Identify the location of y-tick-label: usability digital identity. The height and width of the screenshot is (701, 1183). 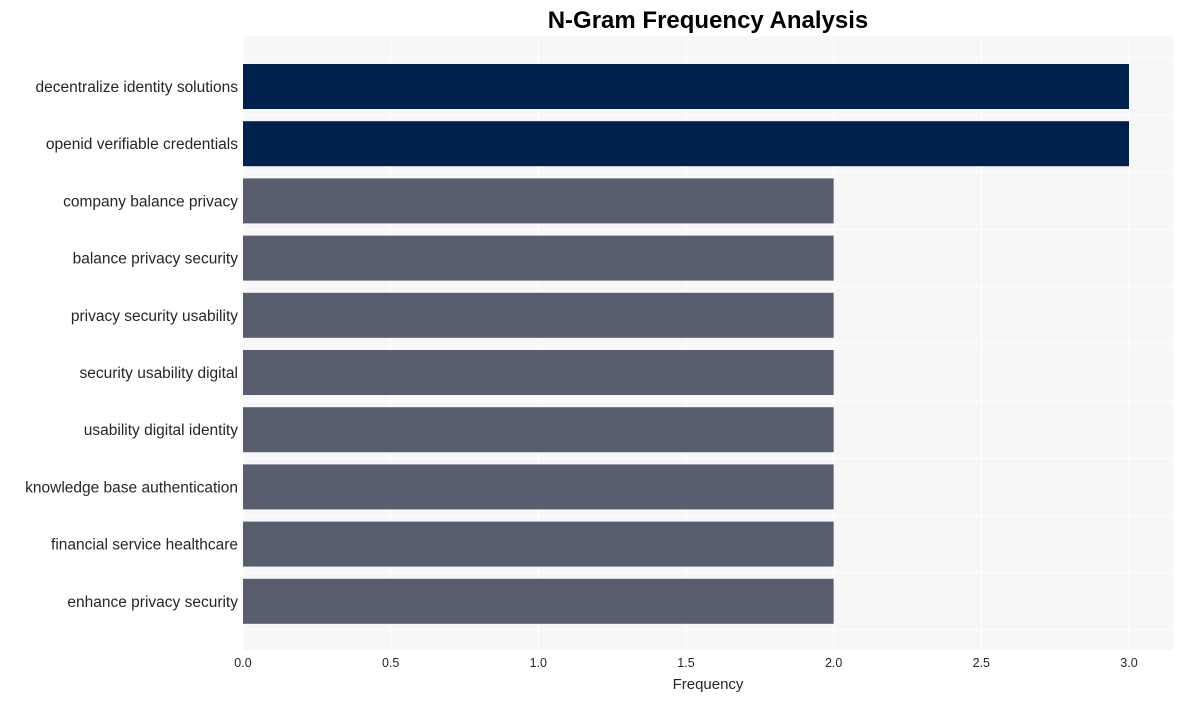
(161, 430).